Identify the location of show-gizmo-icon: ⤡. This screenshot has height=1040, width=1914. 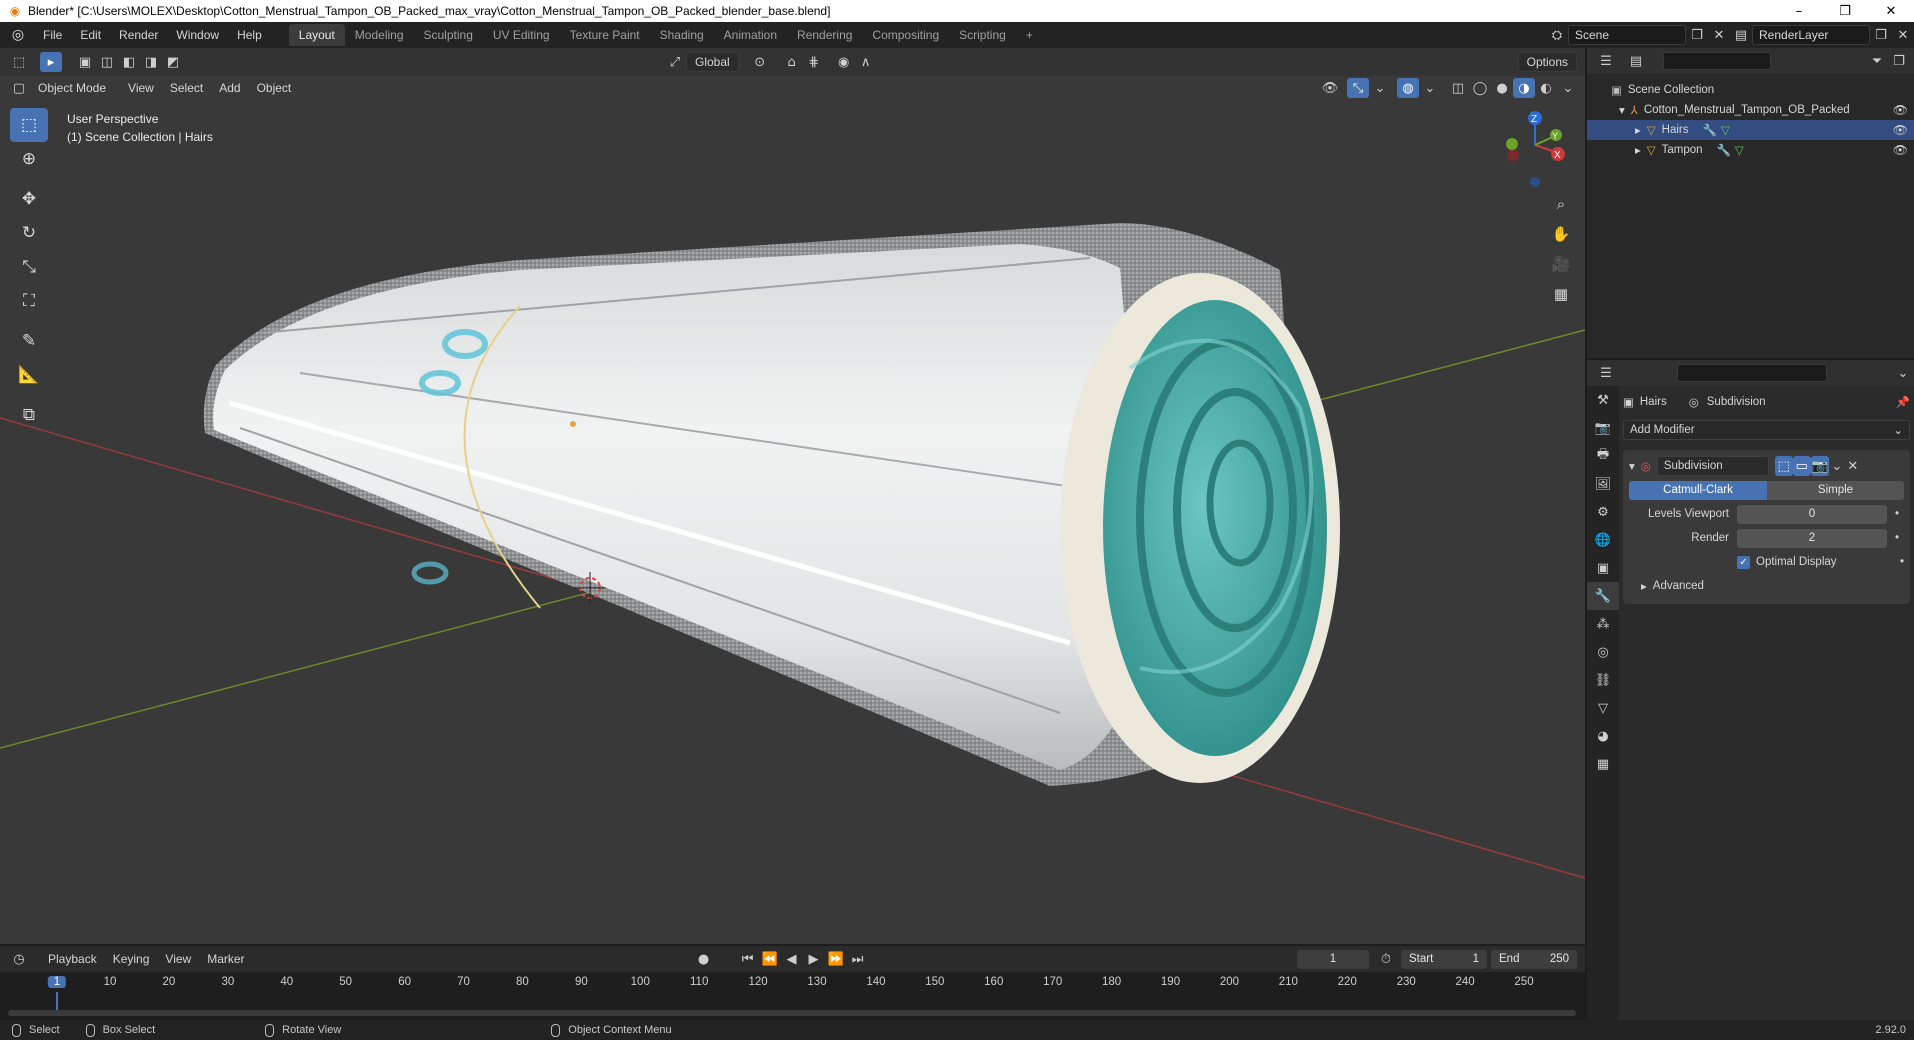
(1358, 88).